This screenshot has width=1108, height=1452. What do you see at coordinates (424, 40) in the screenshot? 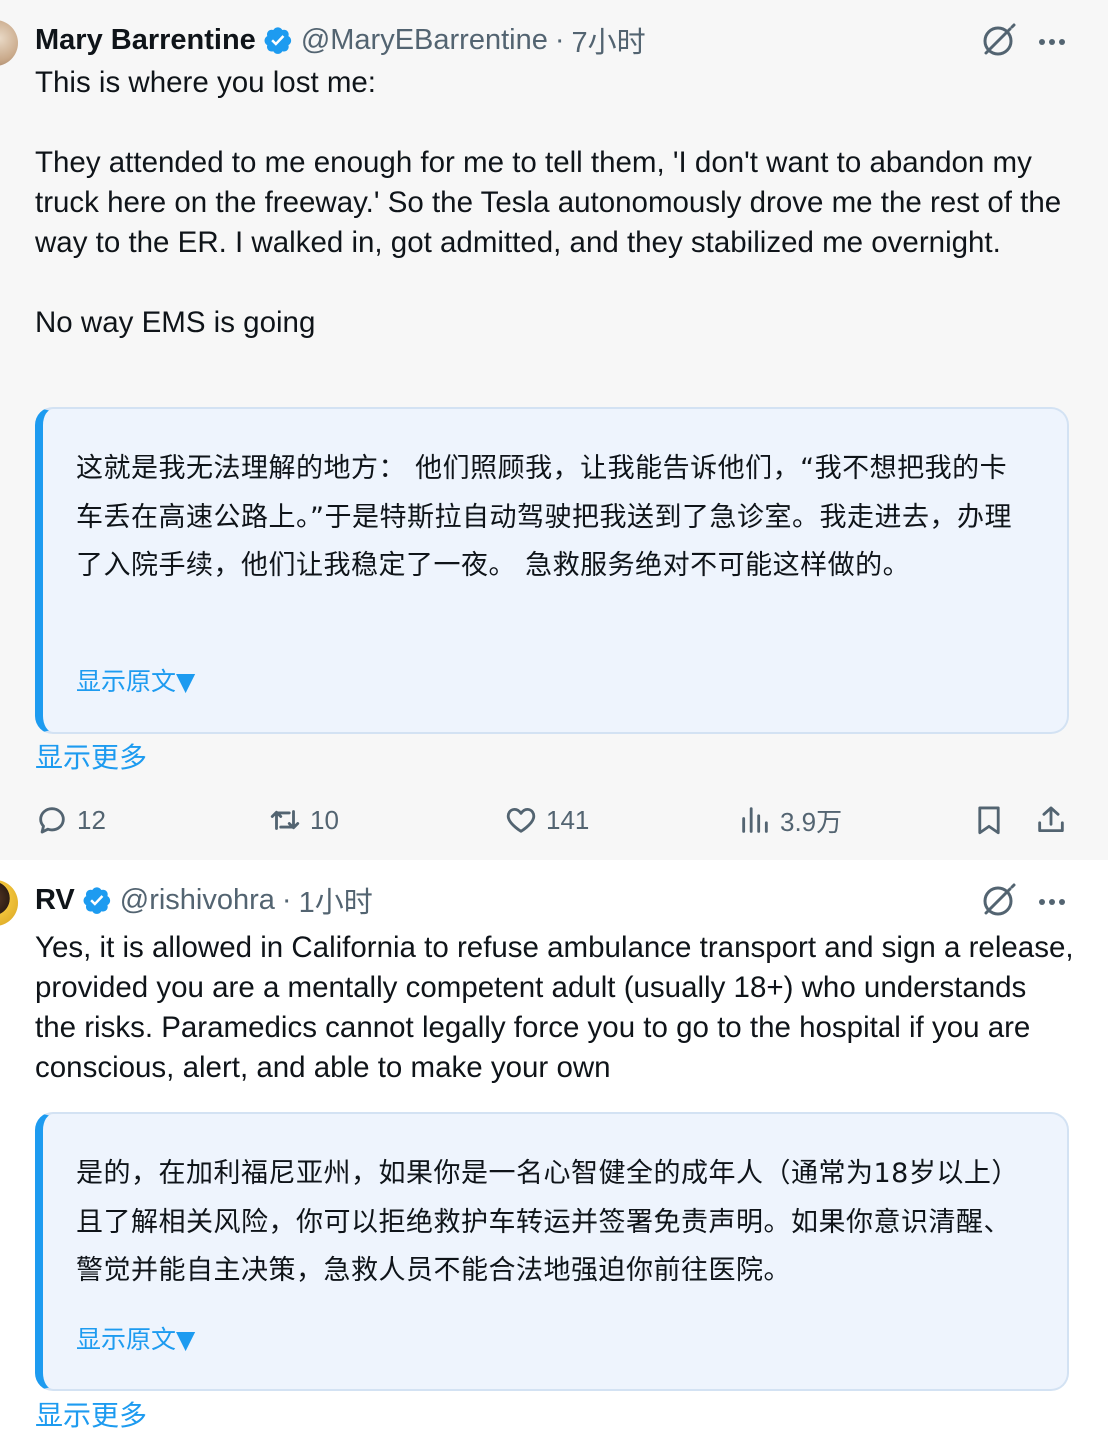
I see `author-handle: @MaryEBarrentine` at bounding box center [424, 40].